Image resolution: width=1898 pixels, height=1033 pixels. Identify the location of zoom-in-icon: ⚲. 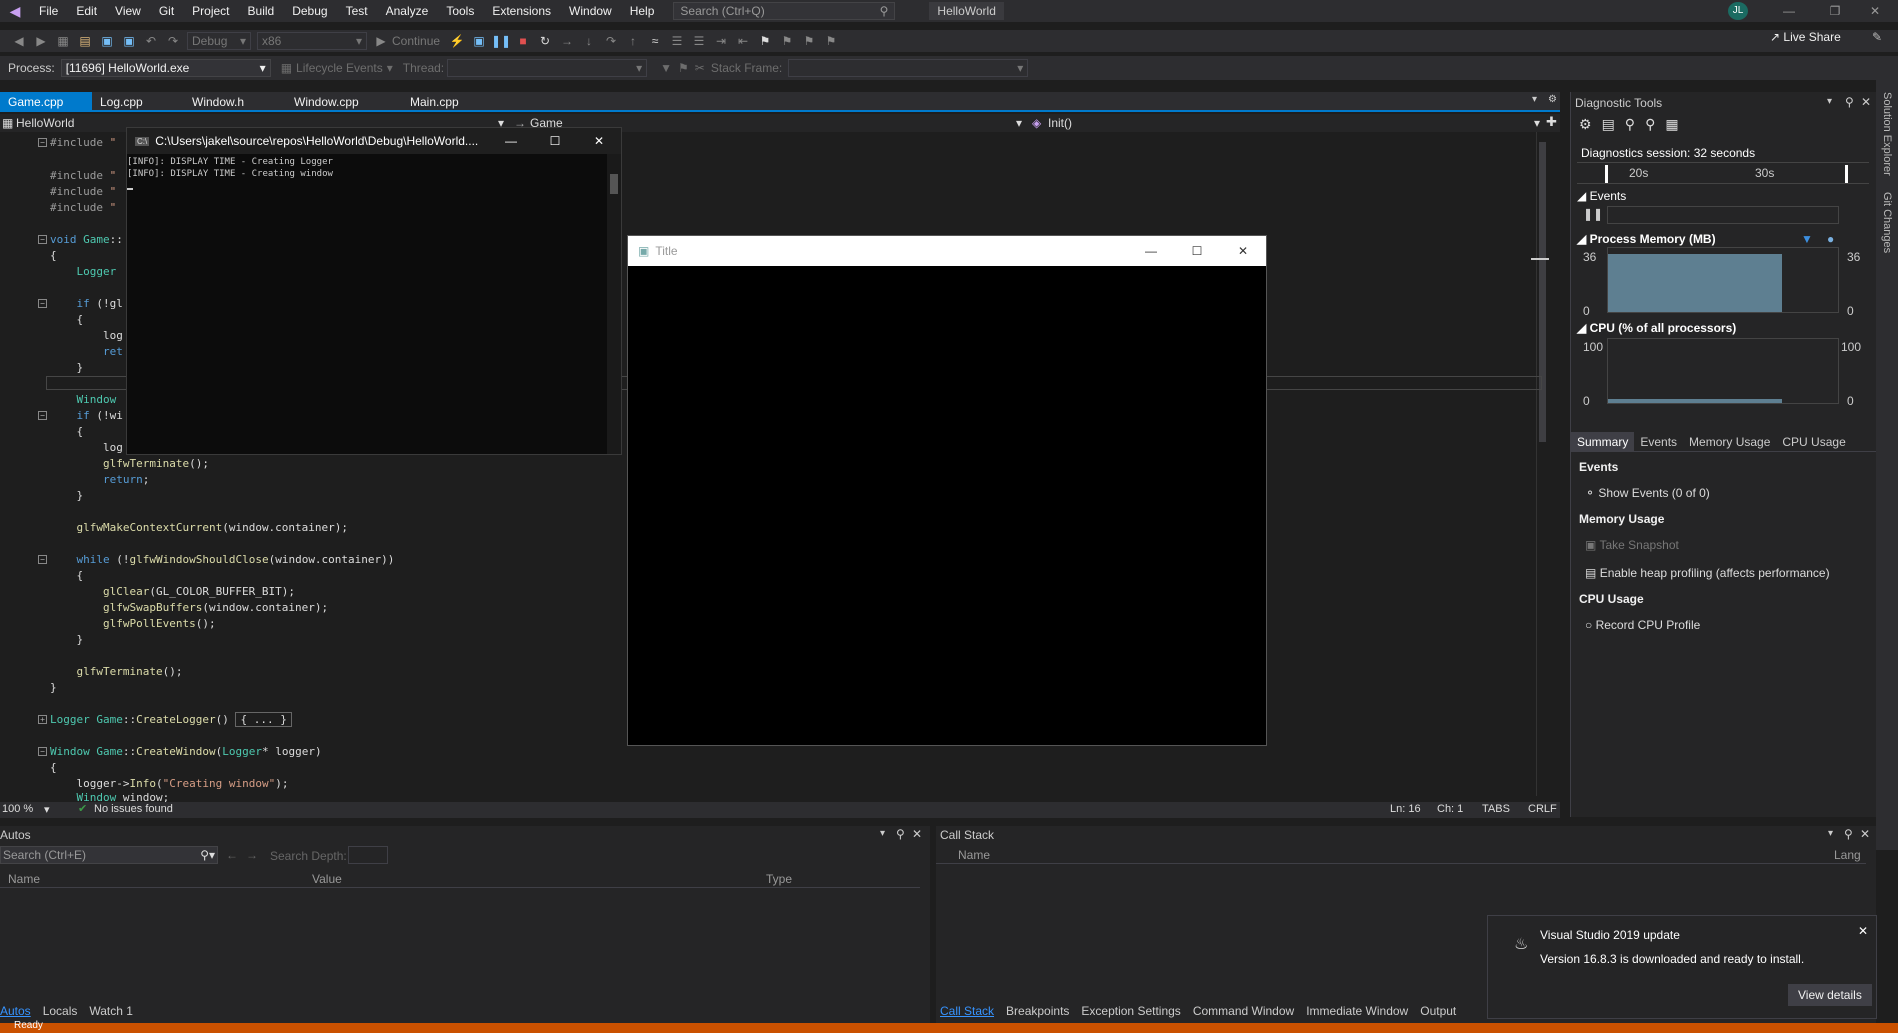
(1630, 124).